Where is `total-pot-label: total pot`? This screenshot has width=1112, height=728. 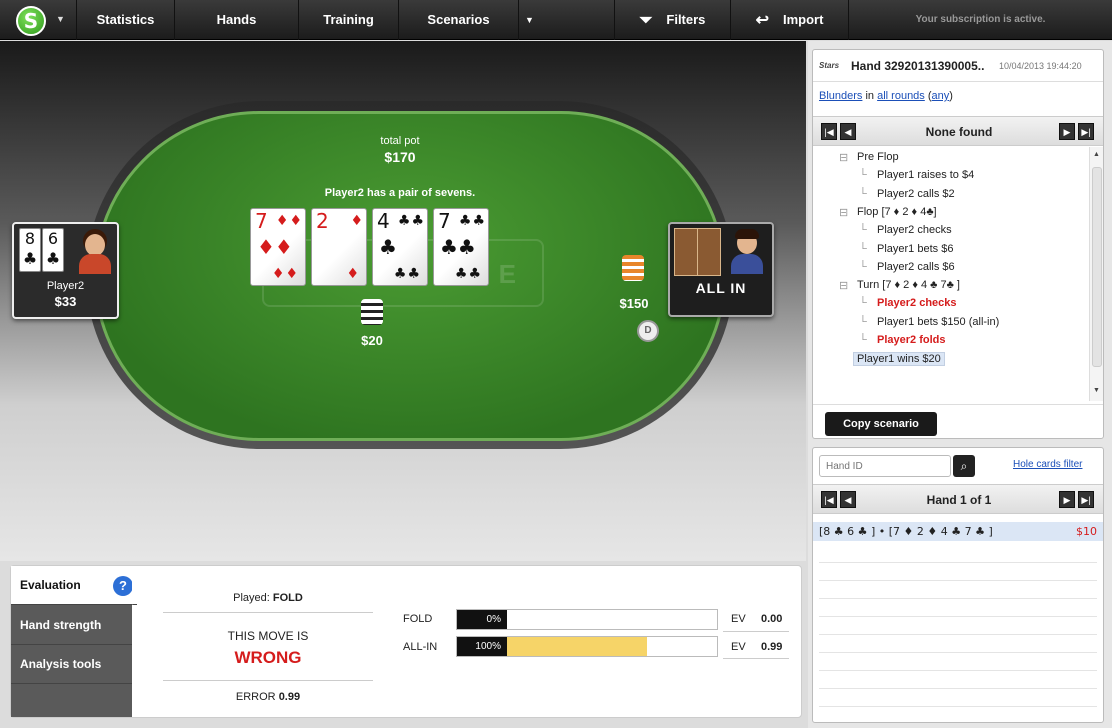 total-pot-label: total pot is located at coordinates (400, 141).